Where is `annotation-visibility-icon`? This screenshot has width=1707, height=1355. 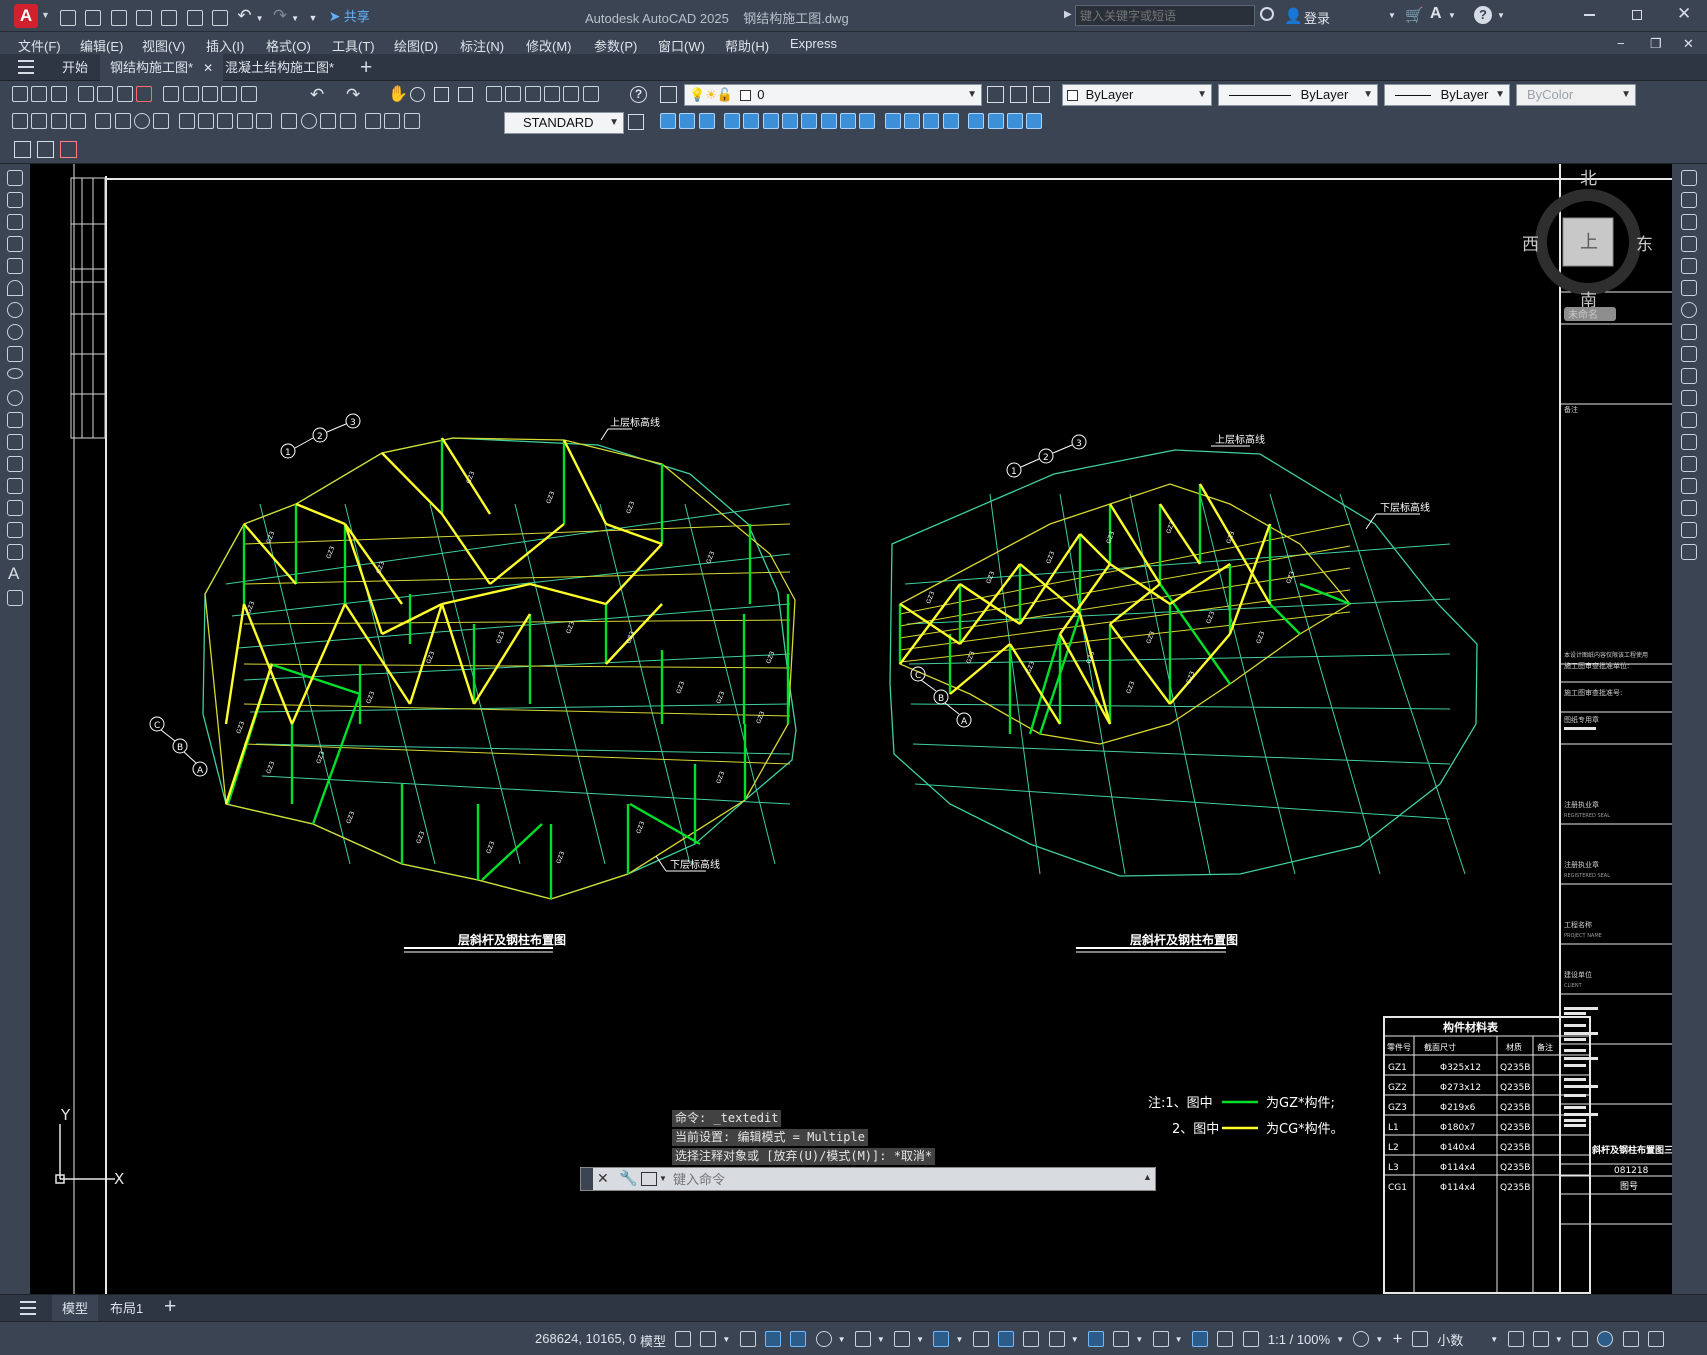
annotation-visibility-icon is located at coordinates (1199, 1339).